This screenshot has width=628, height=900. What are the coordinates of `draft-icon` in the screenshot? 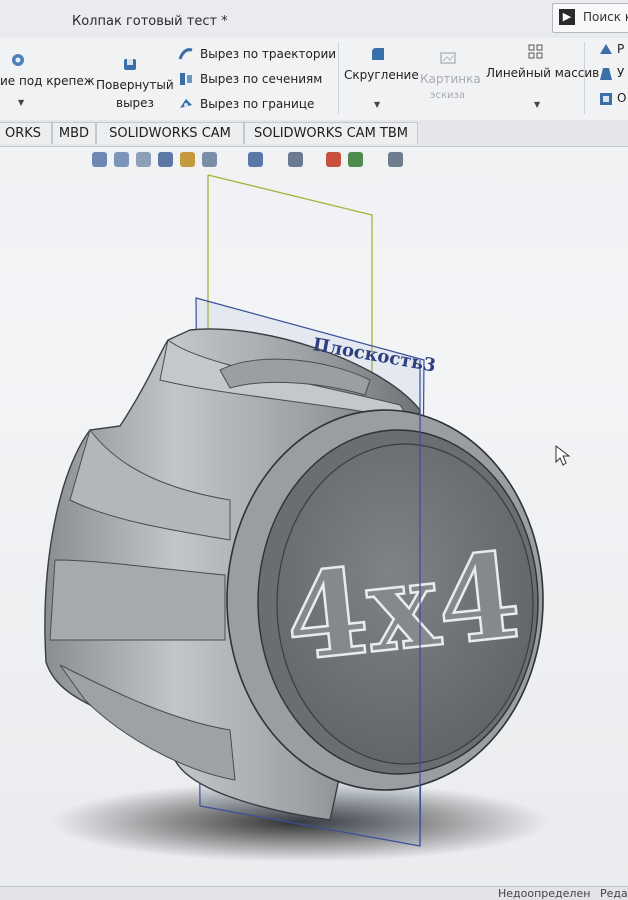 It's located at (606, 74).